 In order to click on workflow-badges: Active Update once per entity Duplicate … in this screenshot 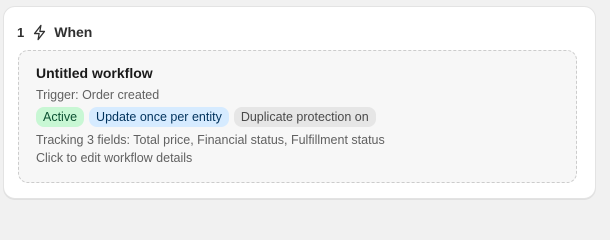, I will do `click(297, 117)`.